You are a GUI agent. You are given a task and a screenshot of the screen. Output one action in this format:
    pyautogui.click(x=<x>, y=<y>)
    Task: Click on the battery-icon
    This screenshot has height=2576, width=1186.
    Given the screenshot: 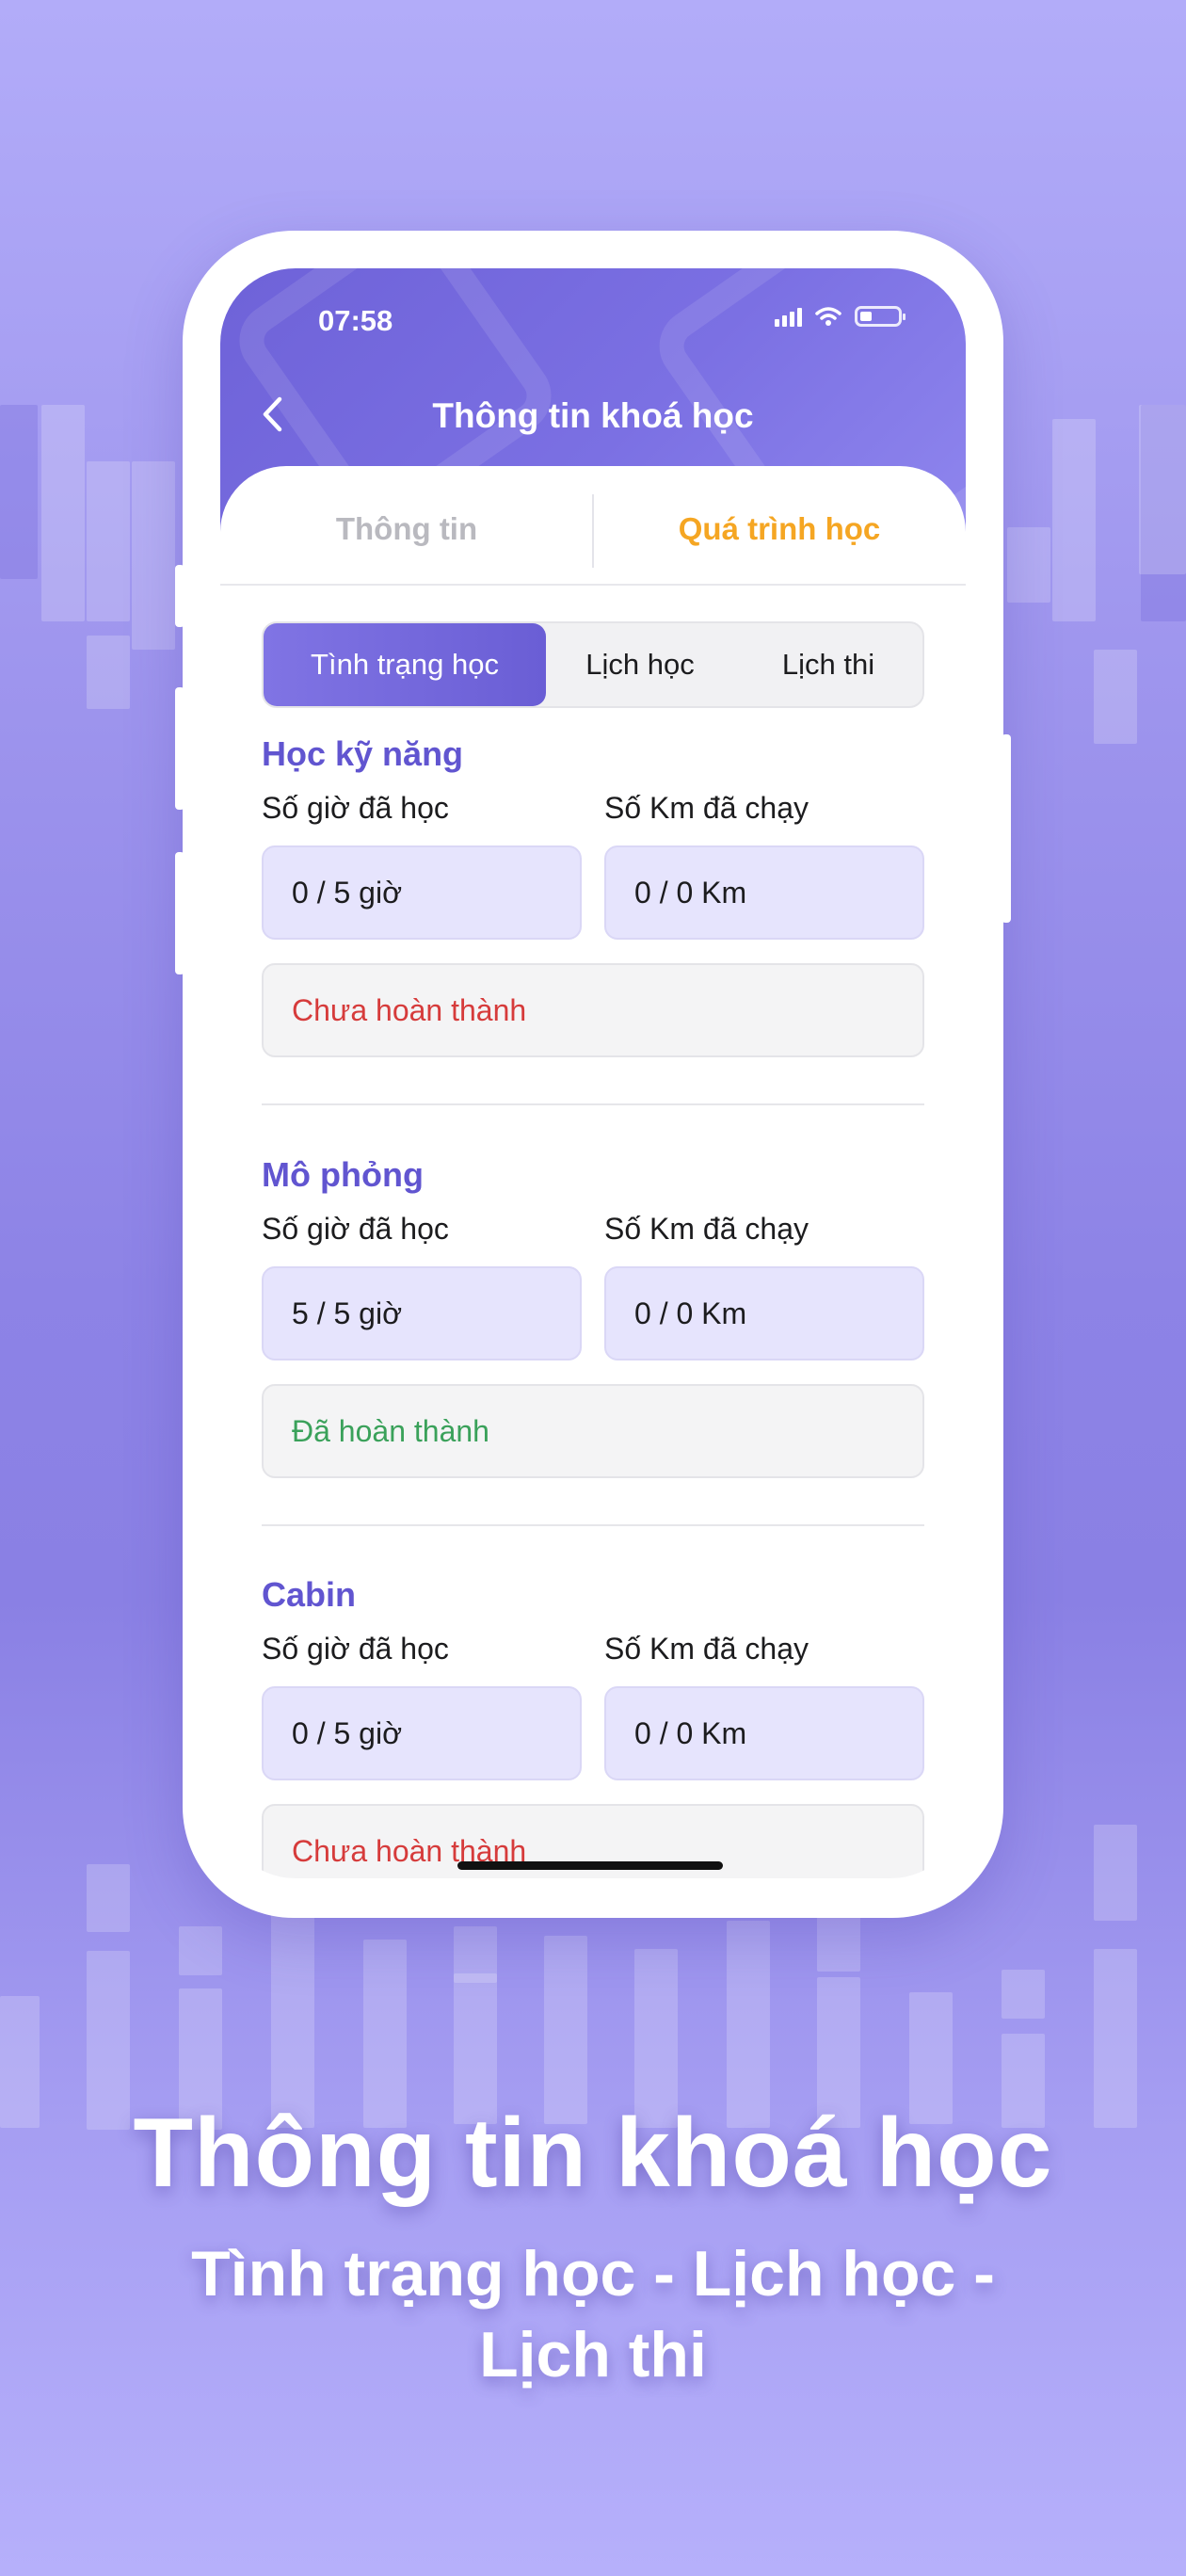 What is the action you would take?
    pyautogui.click(x=880, y=316)
    